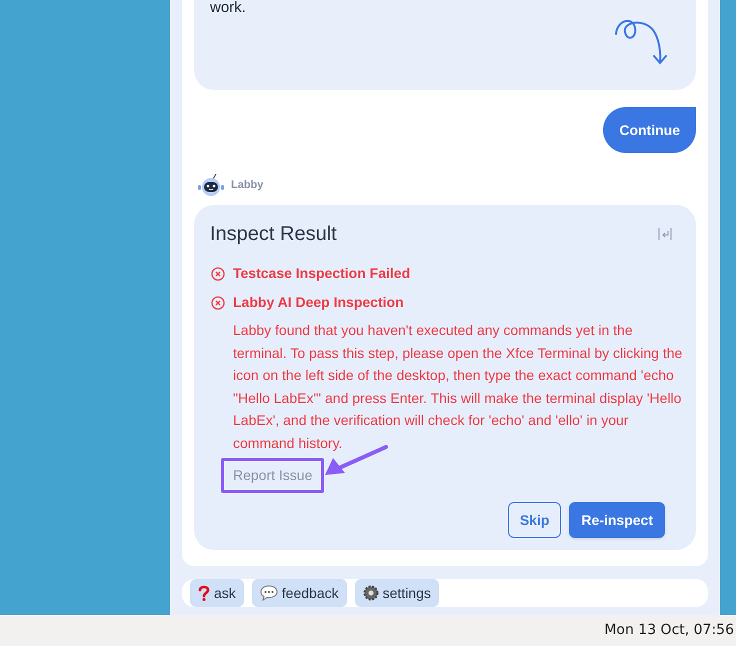  I want to click on continue-button: Continue, so click(649, 130).